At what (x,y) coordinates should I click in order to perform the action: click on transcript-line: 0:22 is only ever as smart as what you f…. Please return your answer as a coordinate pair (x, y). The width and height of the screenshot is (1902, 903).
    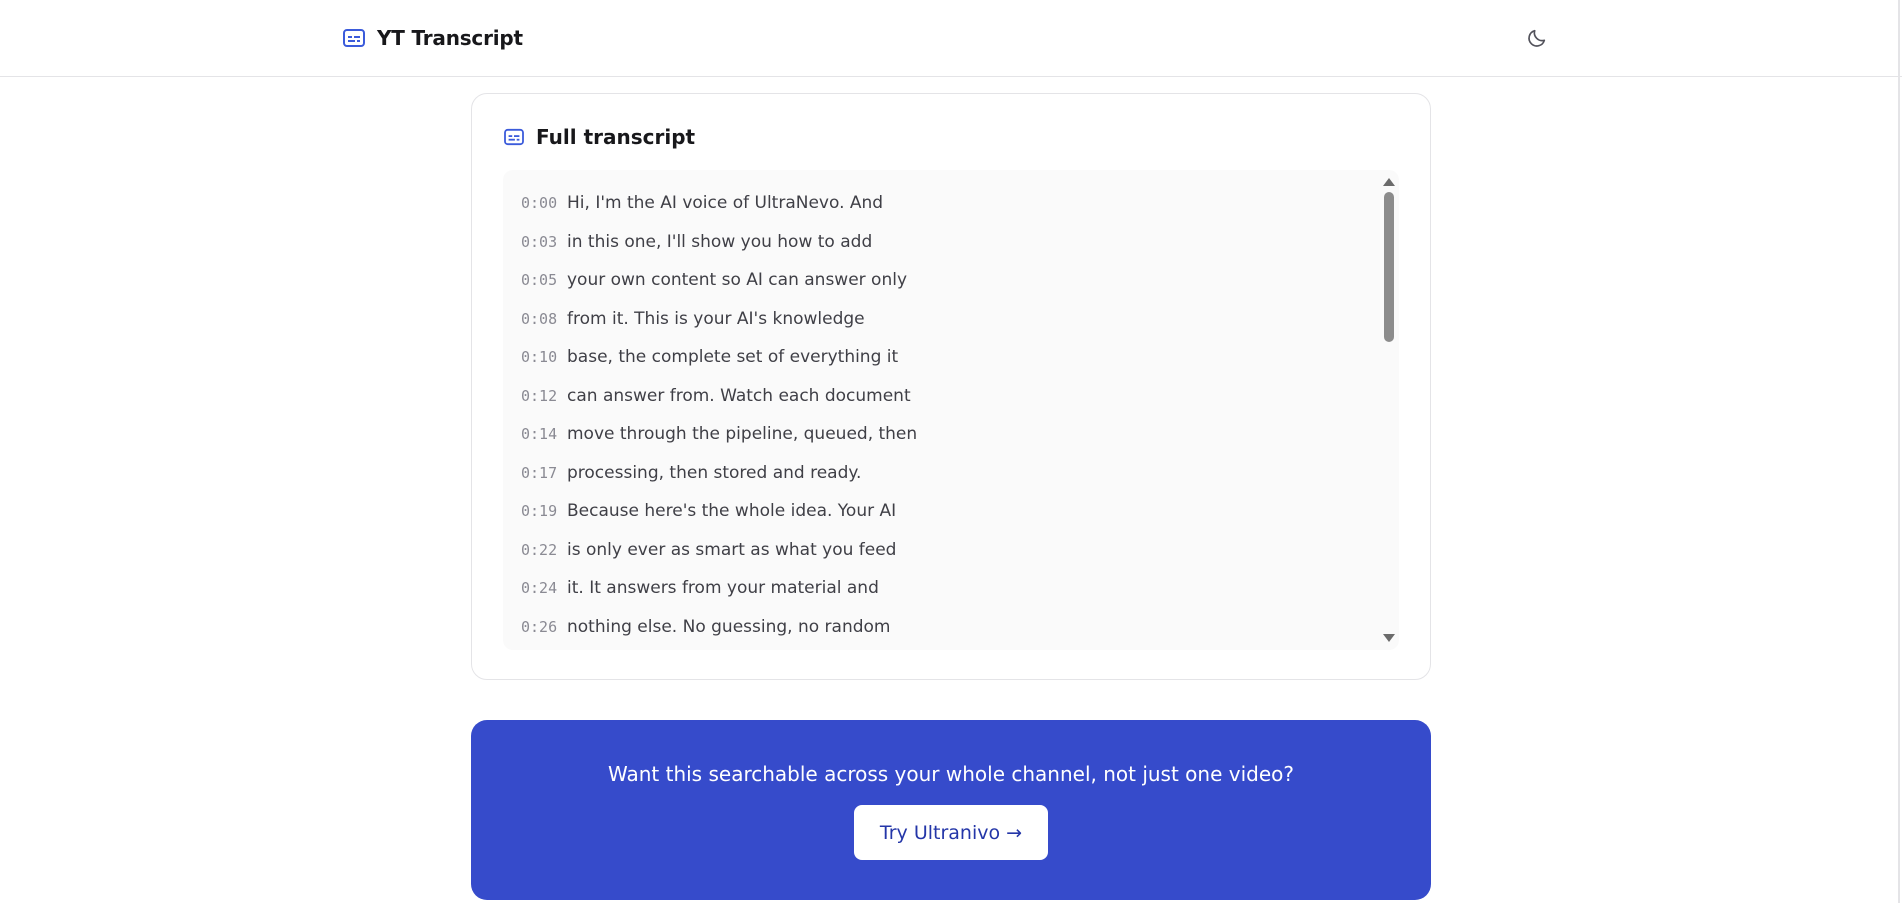
    Looking at the image, I should click on (939, 550).